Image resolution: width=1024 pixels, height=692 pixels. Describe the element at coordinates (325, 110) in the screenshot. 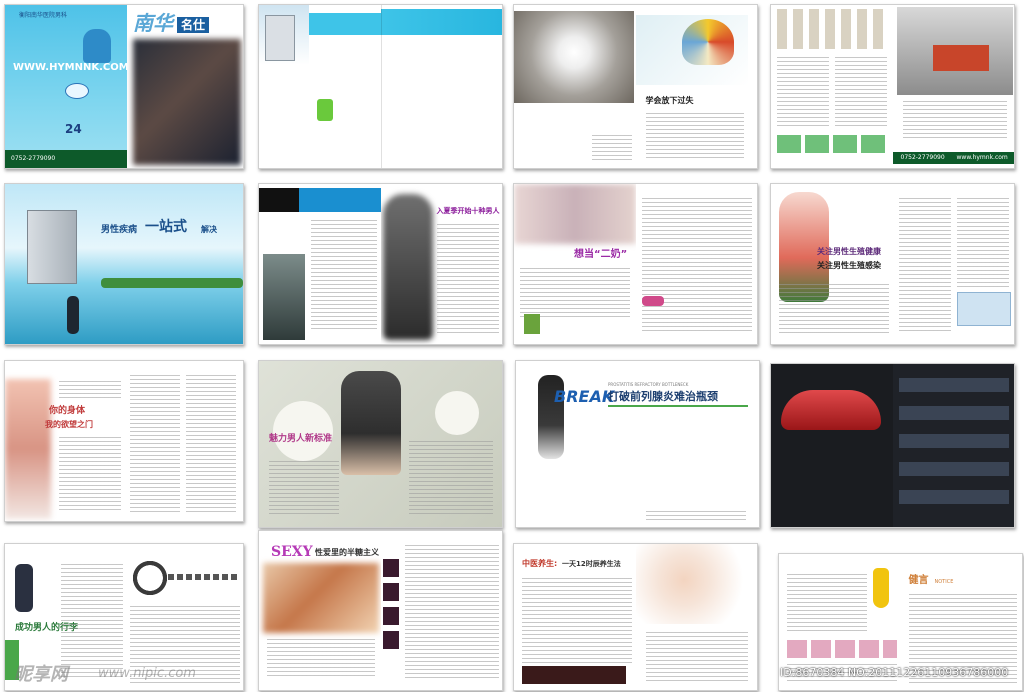

I see `robot-icon` at that location.